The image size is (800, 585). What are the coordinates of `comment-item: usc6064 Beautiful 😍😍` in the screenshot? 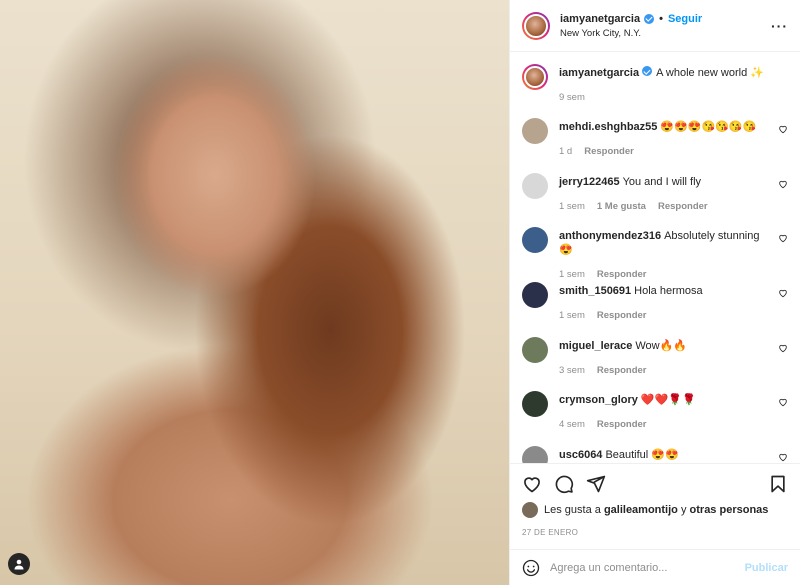 It's located at (655, 455).